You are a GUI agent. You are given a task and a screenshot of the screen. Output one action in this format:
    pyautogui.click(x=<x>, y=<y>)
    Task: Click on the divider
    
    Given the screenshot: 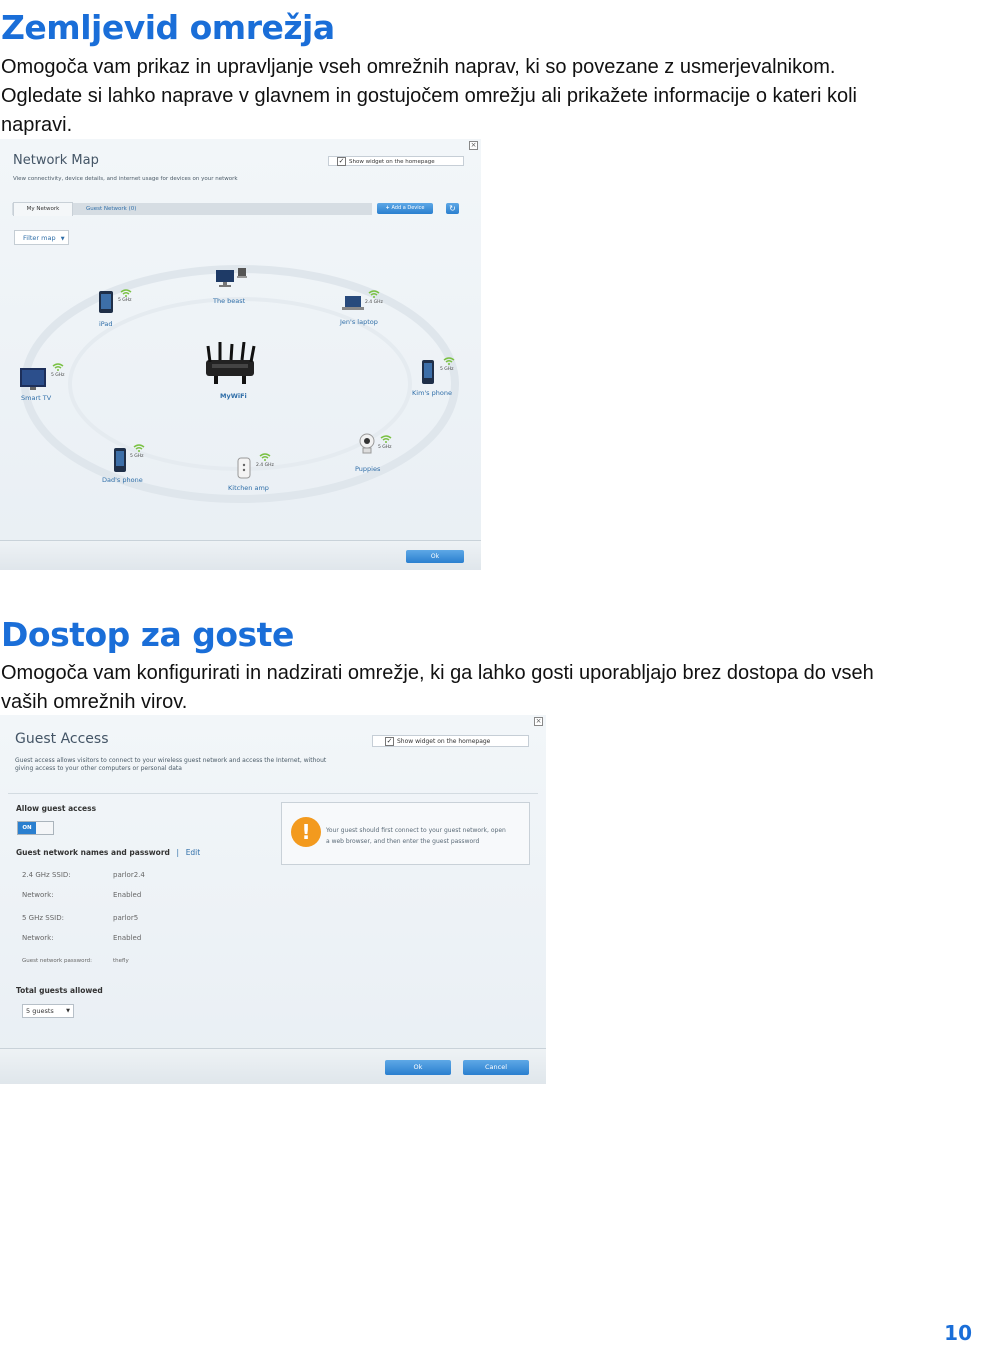 What is the action you would take?
    pyautogui.click(x=273, y=793)
    